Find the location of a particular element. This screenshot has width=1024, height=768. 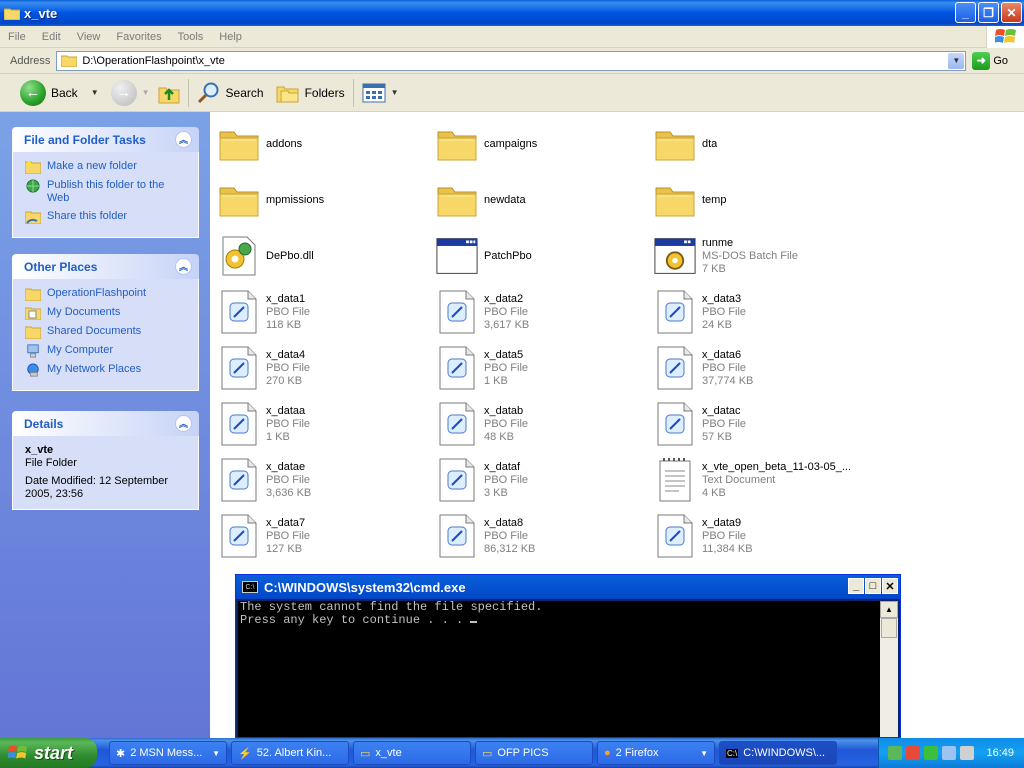

views-icon is located at coordinates (374, 92).